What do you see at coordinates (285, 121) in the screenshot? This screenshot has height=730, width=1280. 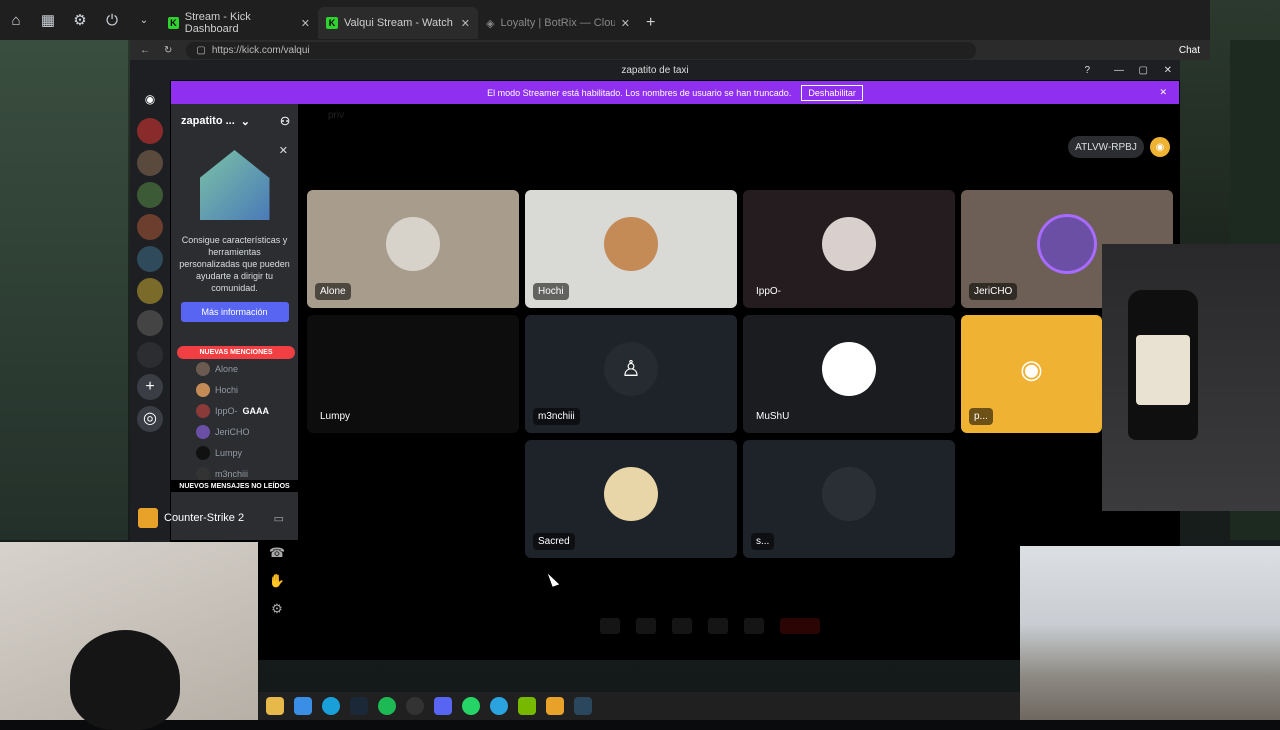 I see `invite-people-icon: ⚇` at bounding box center [285, 121].